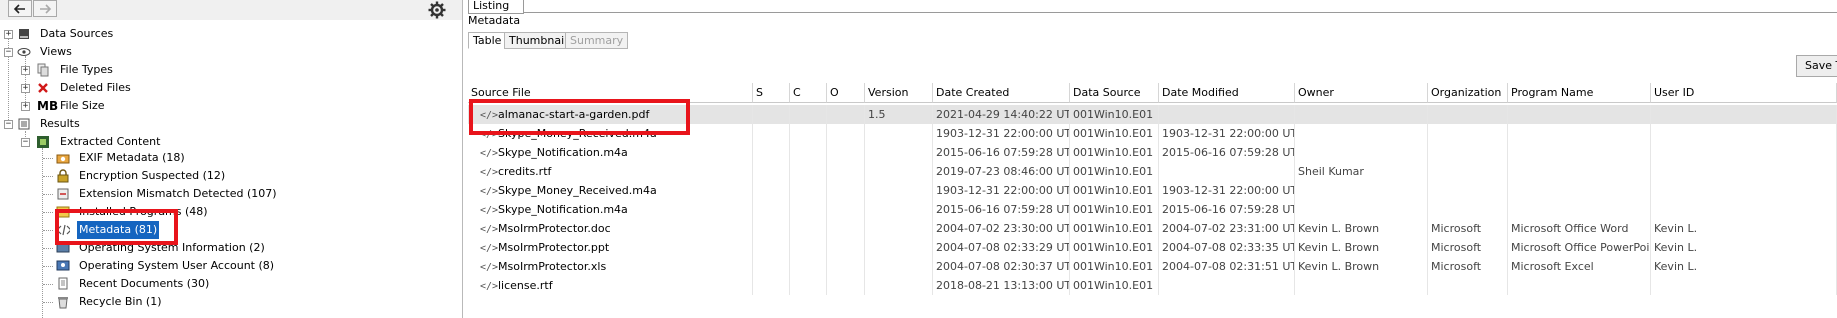 This screenshot has height=318, width=1837. I want to click on tree-item-exif-metadata: EXIF Metadata (18), so click(160, 158).